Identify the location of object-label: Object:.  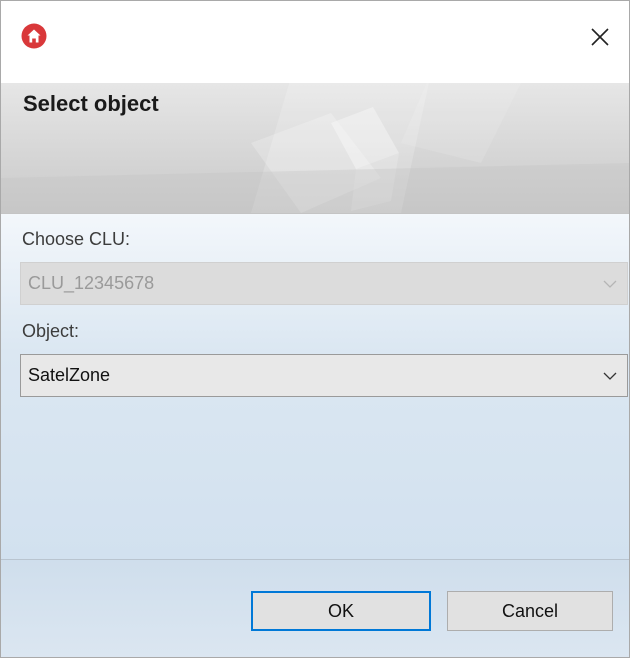
(51, 331).